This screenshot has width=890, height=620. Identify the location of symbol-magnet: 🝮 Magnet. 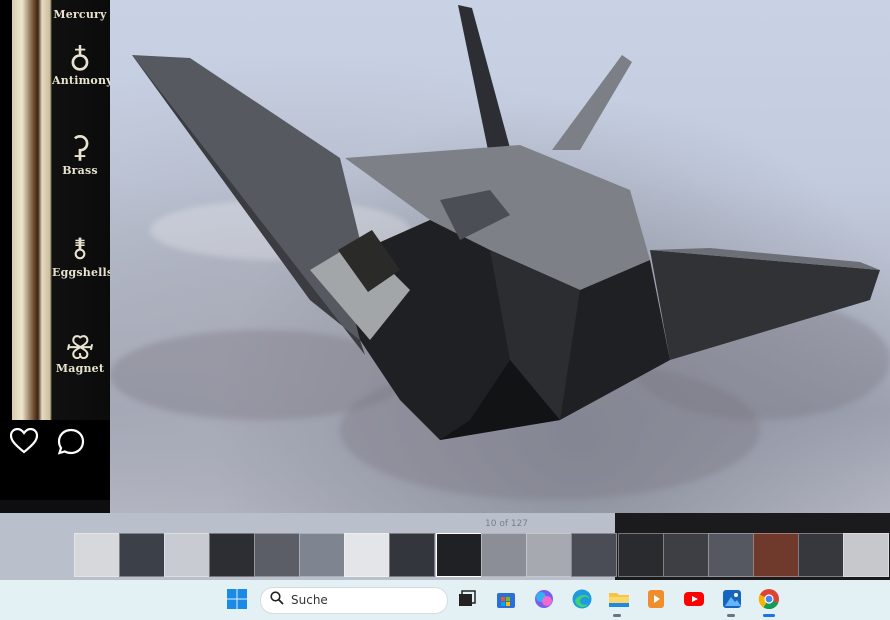
(80, 352).